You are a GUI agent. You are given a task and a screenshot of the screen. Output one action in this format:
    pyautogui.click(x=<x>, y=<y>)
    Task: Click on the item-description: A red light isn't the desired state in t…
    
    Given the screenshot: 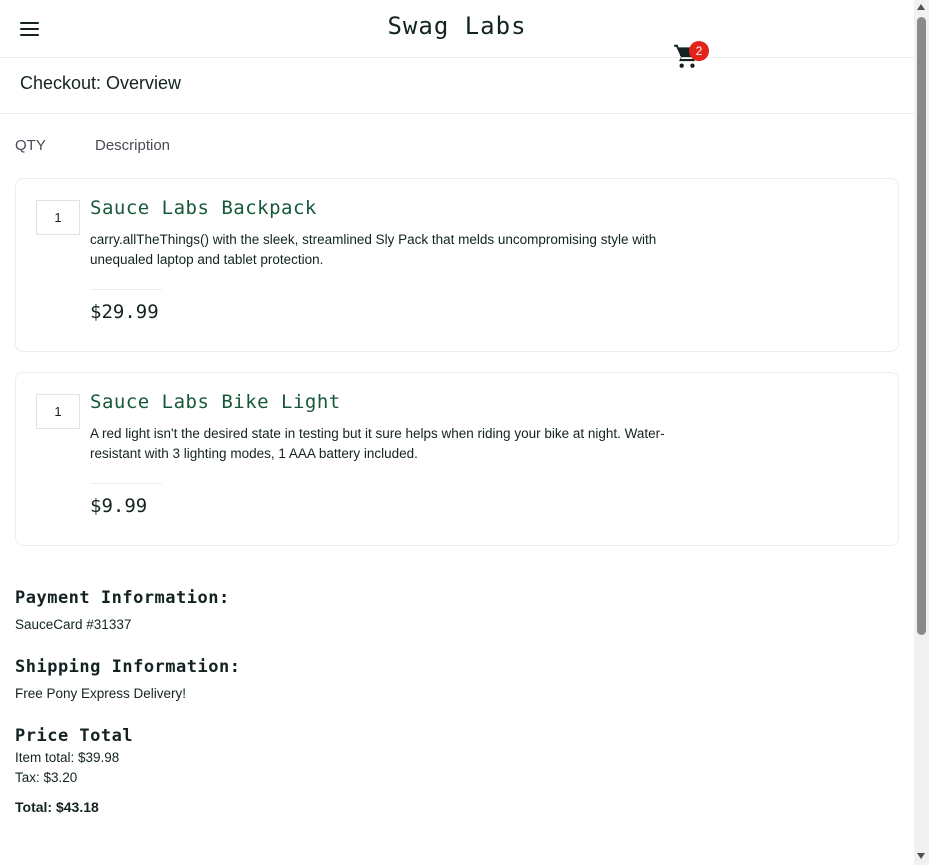 What is the action you would take?
    pyautogui.click(x=377, y=443)
    